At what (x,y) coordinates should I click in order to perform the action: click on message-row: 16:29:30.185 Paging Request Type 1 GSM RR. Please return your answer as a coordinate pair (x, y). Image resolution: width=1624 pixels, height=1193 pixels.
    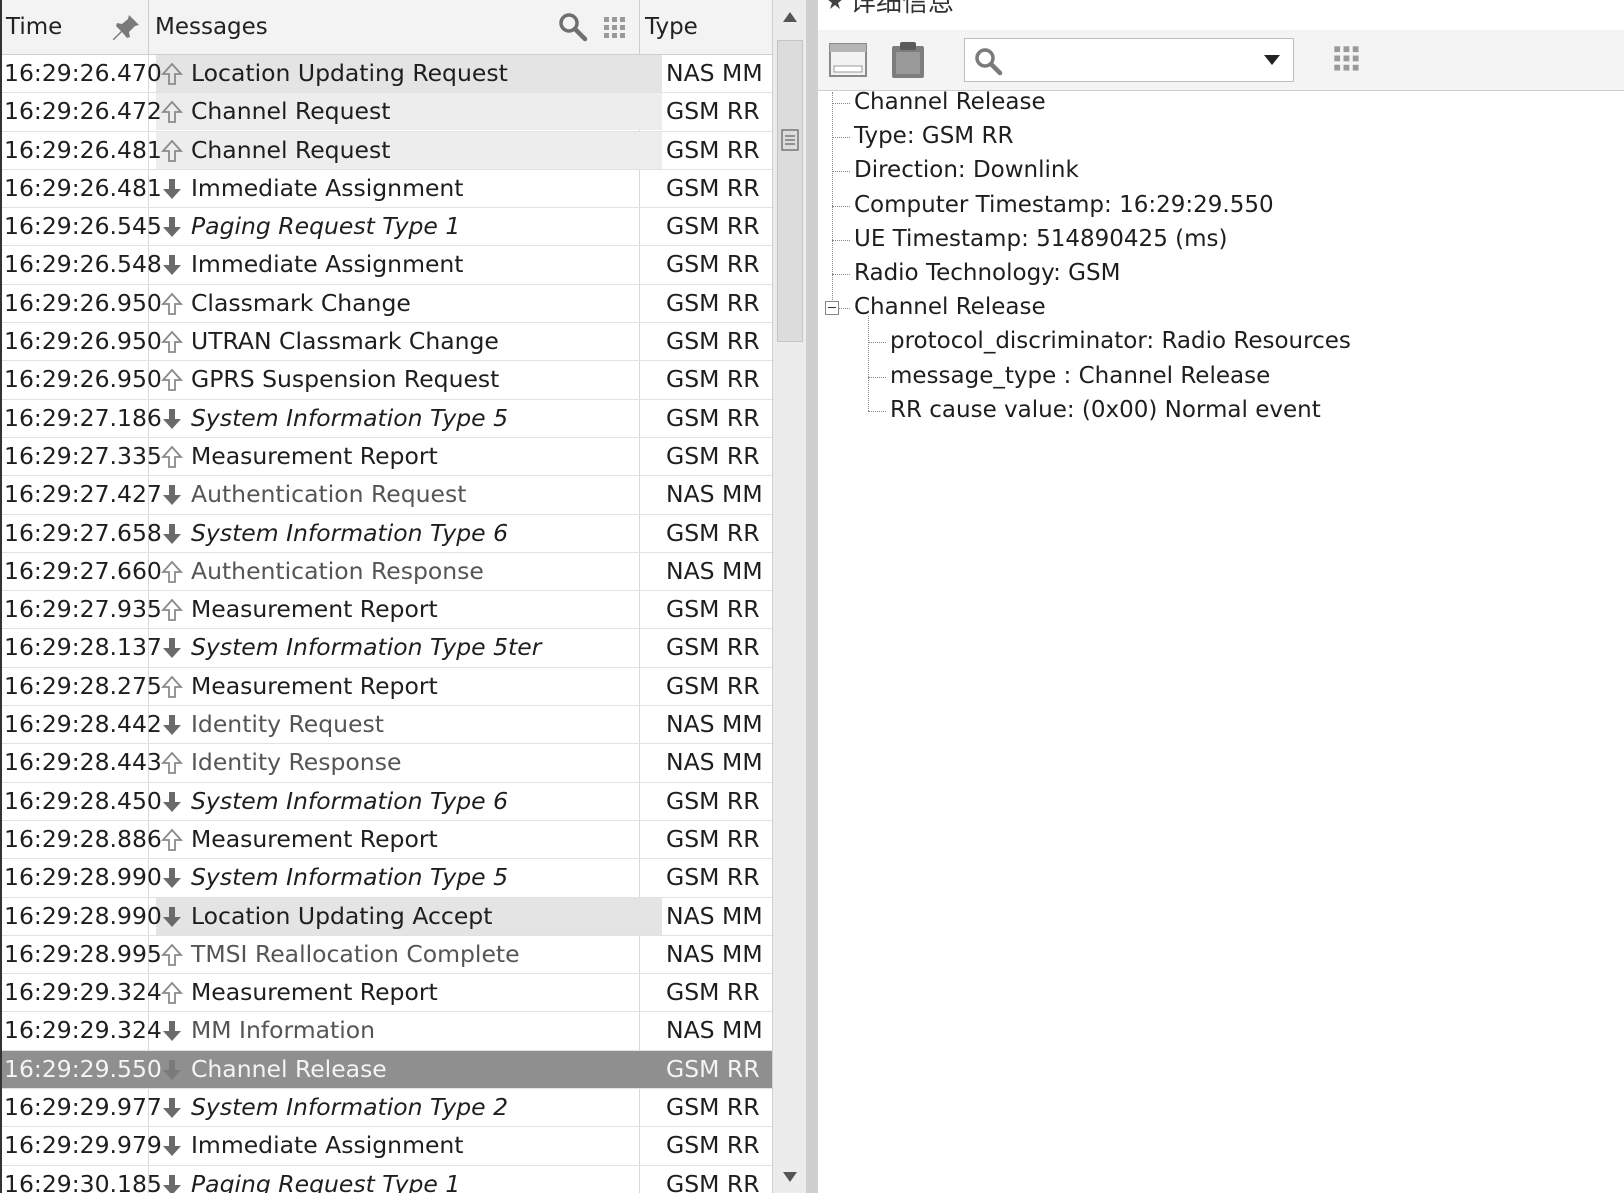
    Looking at the image, I should click on (387, 1179).